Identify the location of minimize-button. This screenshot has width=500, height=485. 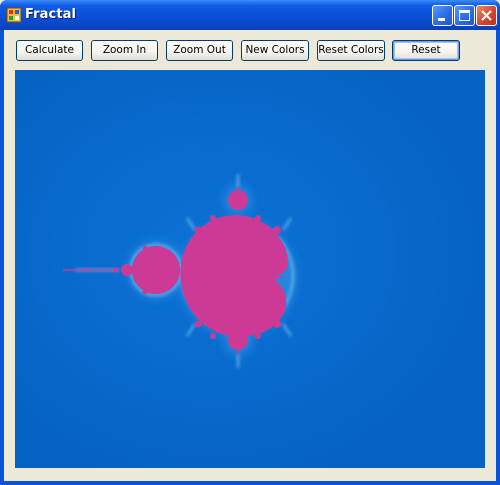
(442, 15).